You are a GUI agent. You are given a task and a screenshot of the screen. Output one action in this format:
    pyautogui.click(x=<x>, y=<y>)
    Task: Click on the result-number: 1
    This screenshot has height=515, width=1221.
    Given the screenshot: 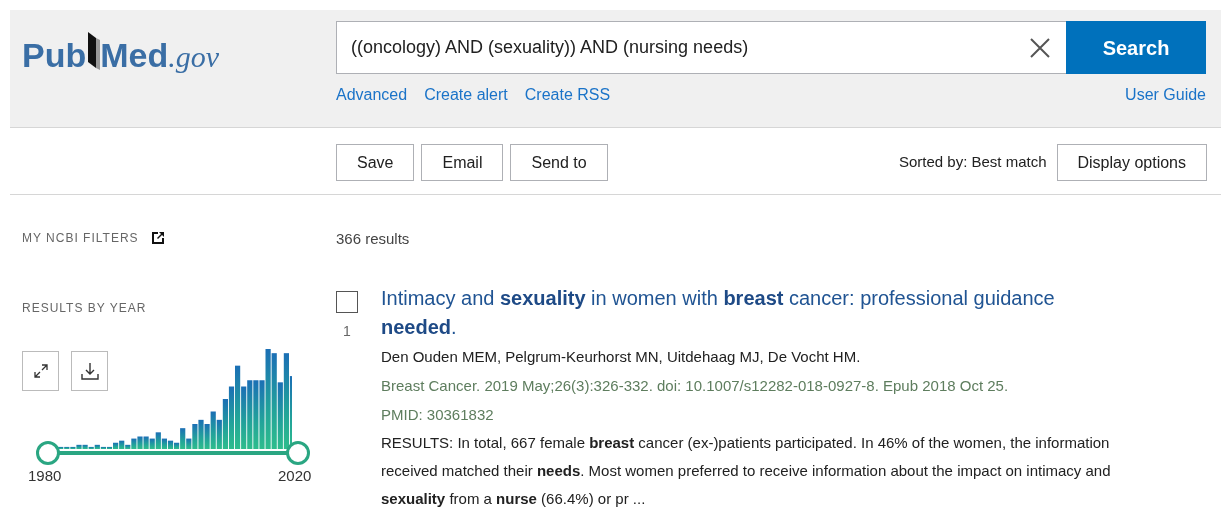 What is the action you would take?
    pyautogui.click(x=347, y=331)
    